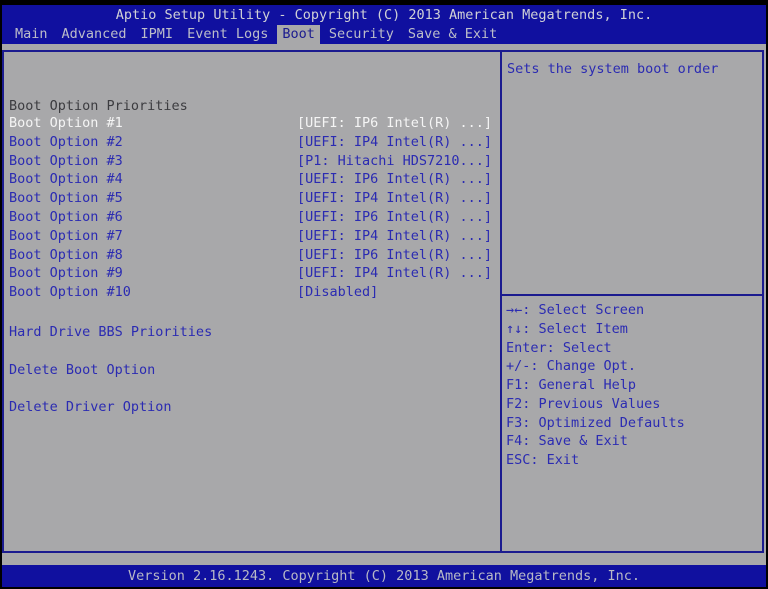 The width and height of the screenshot is (768, 589). Describe the element at coordinates (452, 34) in the screenshot. I see `menu-tab-save-exit: Save & Exit` at that location.